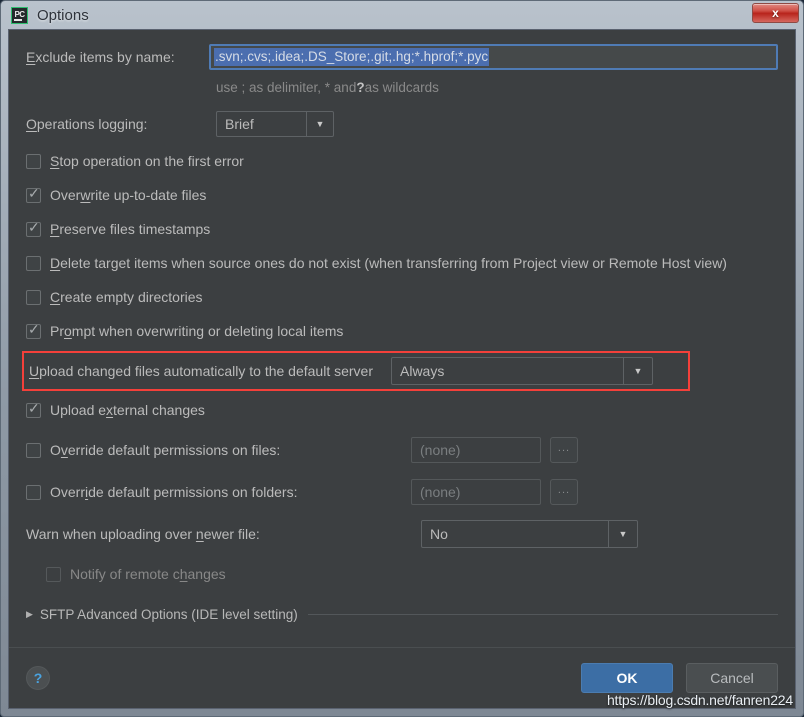 The height and width of the screenshot is (717, 804). Describe the element at coordinates (402, 410) in the screenshot. I see `checkbox-row-upload-external-changes: Upload external changes` at that location.